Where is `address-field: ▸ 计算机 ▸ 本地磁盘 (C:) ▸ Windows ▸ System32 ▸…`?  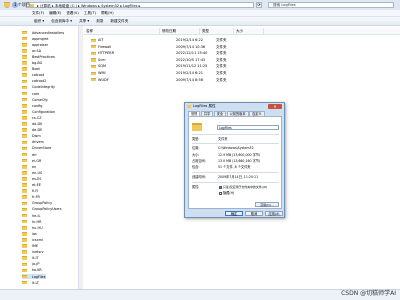
address-field: ▸ 计算机 ▸ 本地磁盘 (C:) ▸ Windows ▸ System32 ▸… is located at coordinates (140, 5).